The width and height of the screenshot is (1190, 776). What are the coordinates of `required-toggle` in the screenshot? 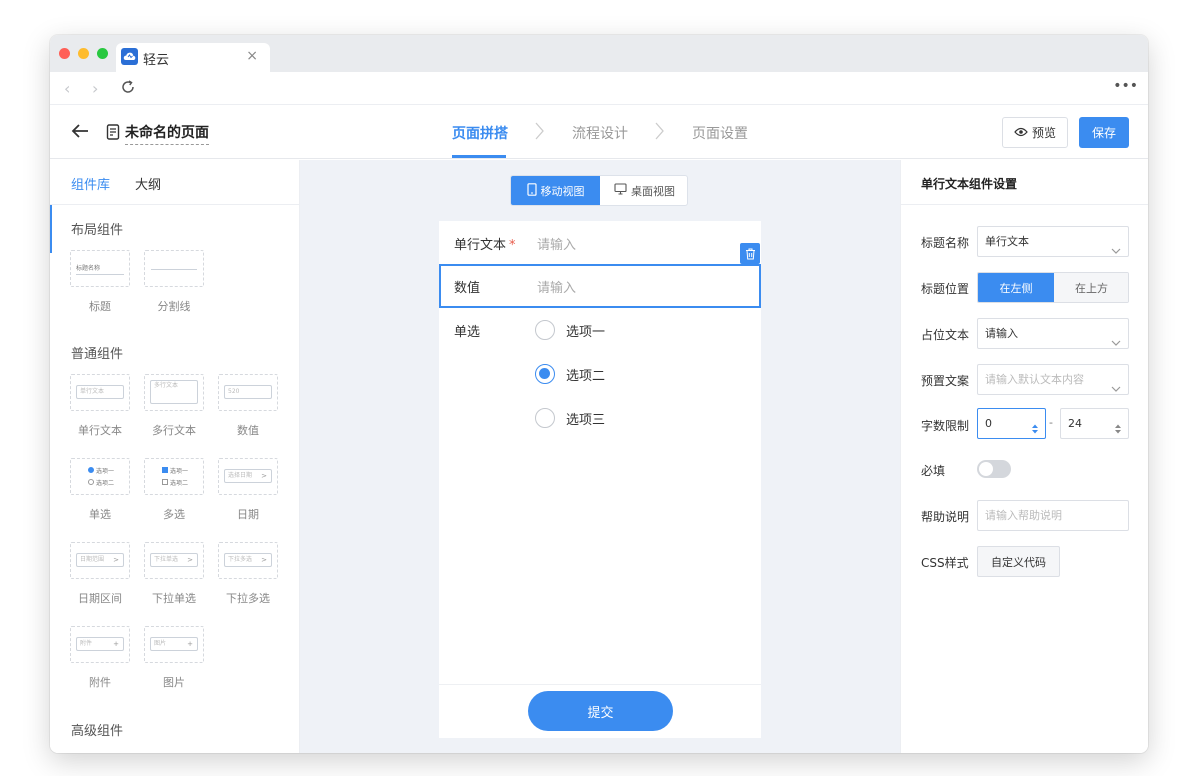 It's located at (994, 469).